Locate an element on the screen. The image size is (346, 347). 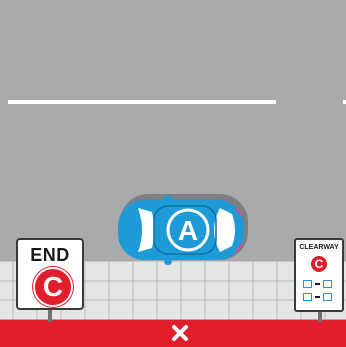
car-a: A is located at coordinates (182, 226).